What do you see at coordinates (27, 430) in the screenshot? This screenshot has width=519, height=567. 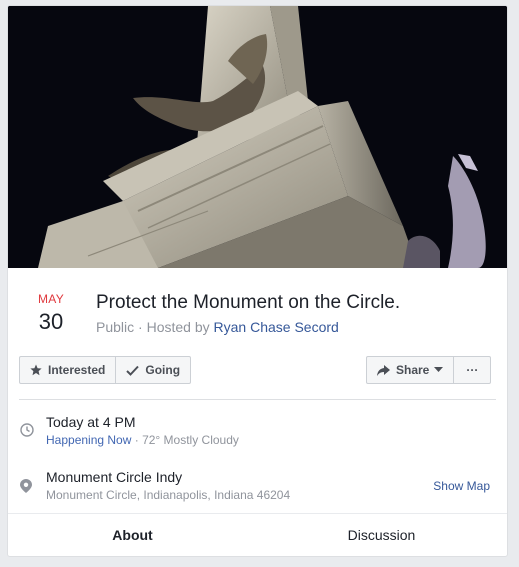 I see `clock-icon` at bounding box center [27, 430].